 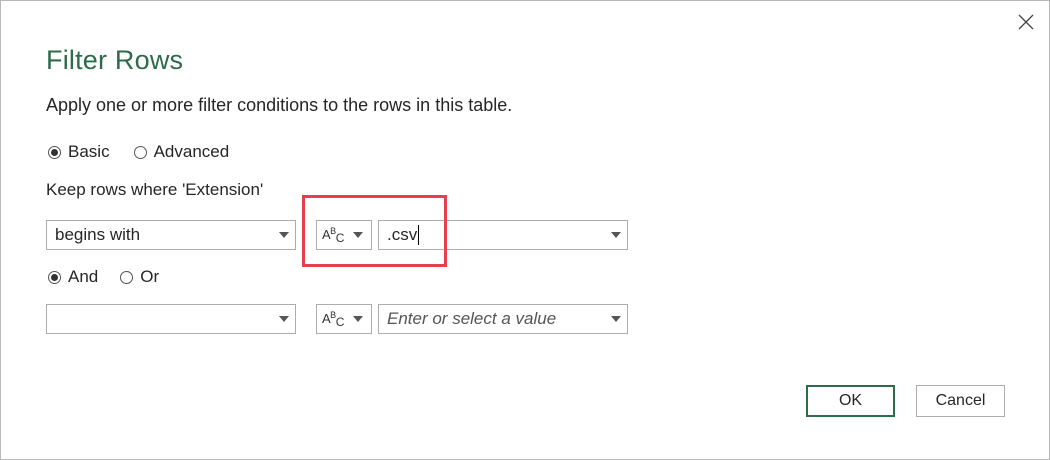 What do you see at coordinates (503, 235) in the screenshot?
I see `value-combobox-1: .csv` at bounding box center [503, 235].